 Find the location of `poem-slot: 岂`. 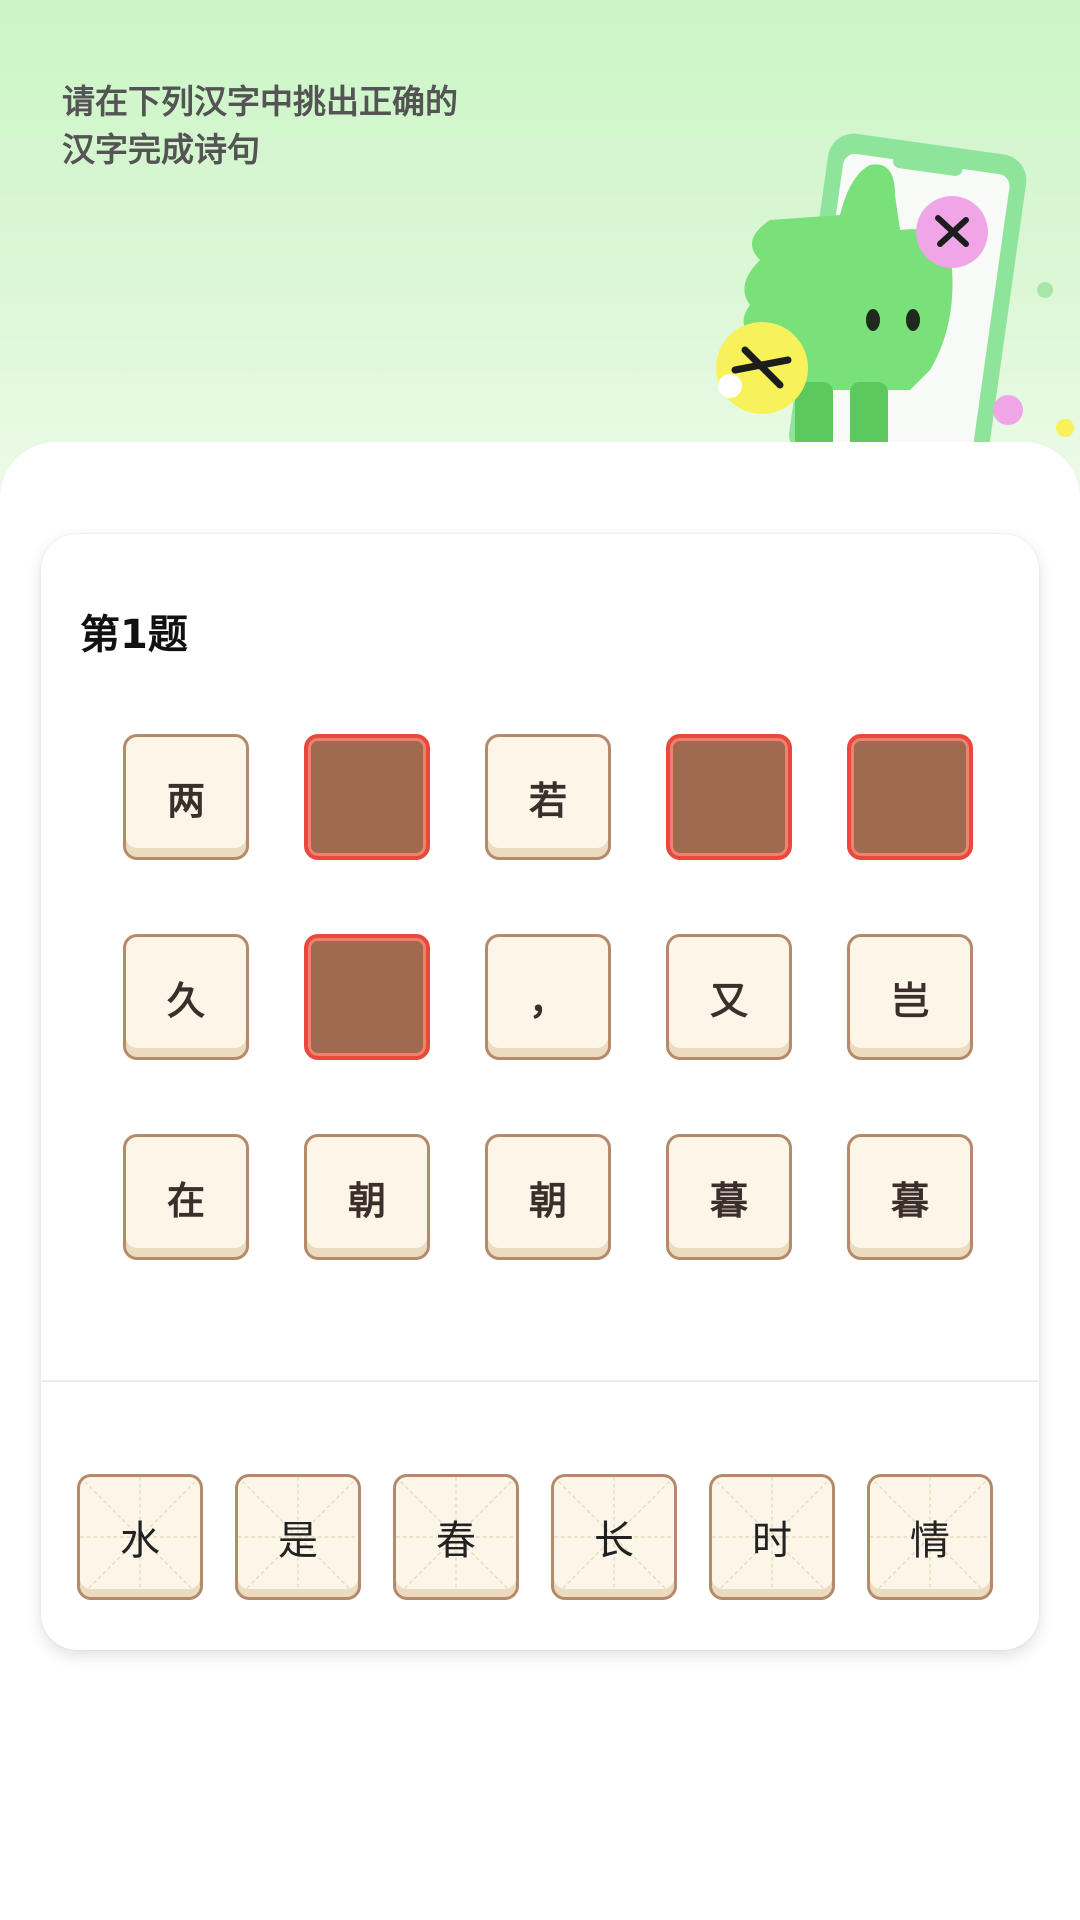

poem-slot: 岂 is located at coordinates (910, 997).